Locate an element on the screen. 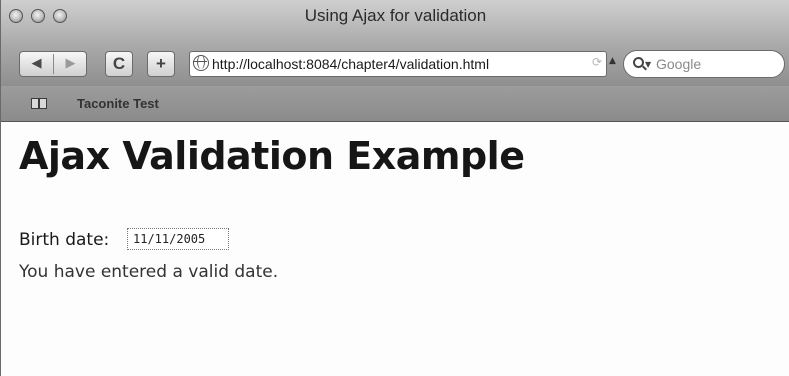 Image resolution: width=789 pixels, height=376 pixels. forward-arrow-icon: ▶ is located at coordinates (70, 63).